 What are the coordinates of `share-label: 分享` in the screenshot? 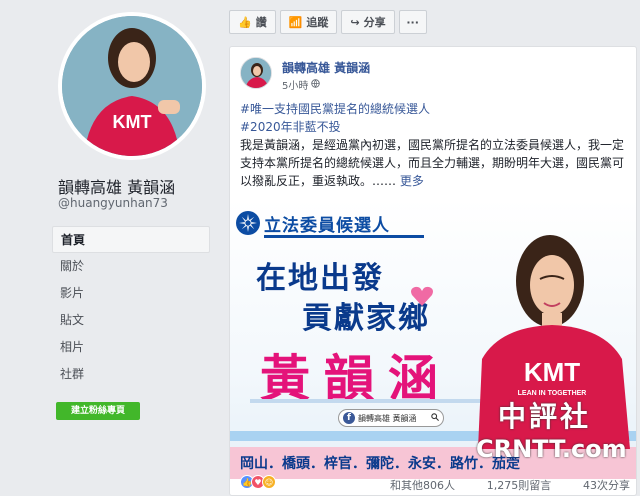 It's located at (374, 22).